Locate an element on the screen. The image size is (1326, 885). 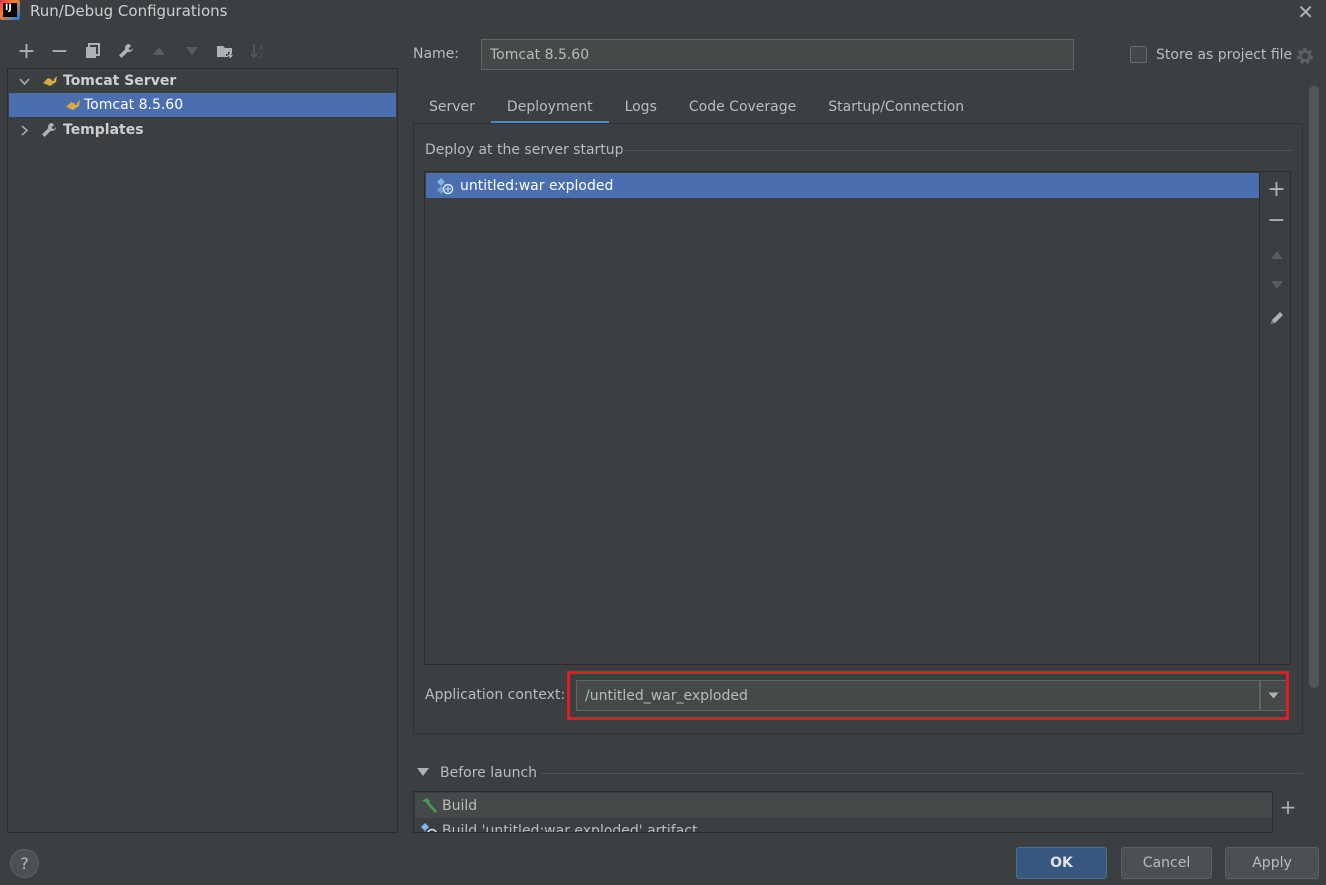
deploy-section-title: Deploy at the server startup is located at coordinates (524, 150).